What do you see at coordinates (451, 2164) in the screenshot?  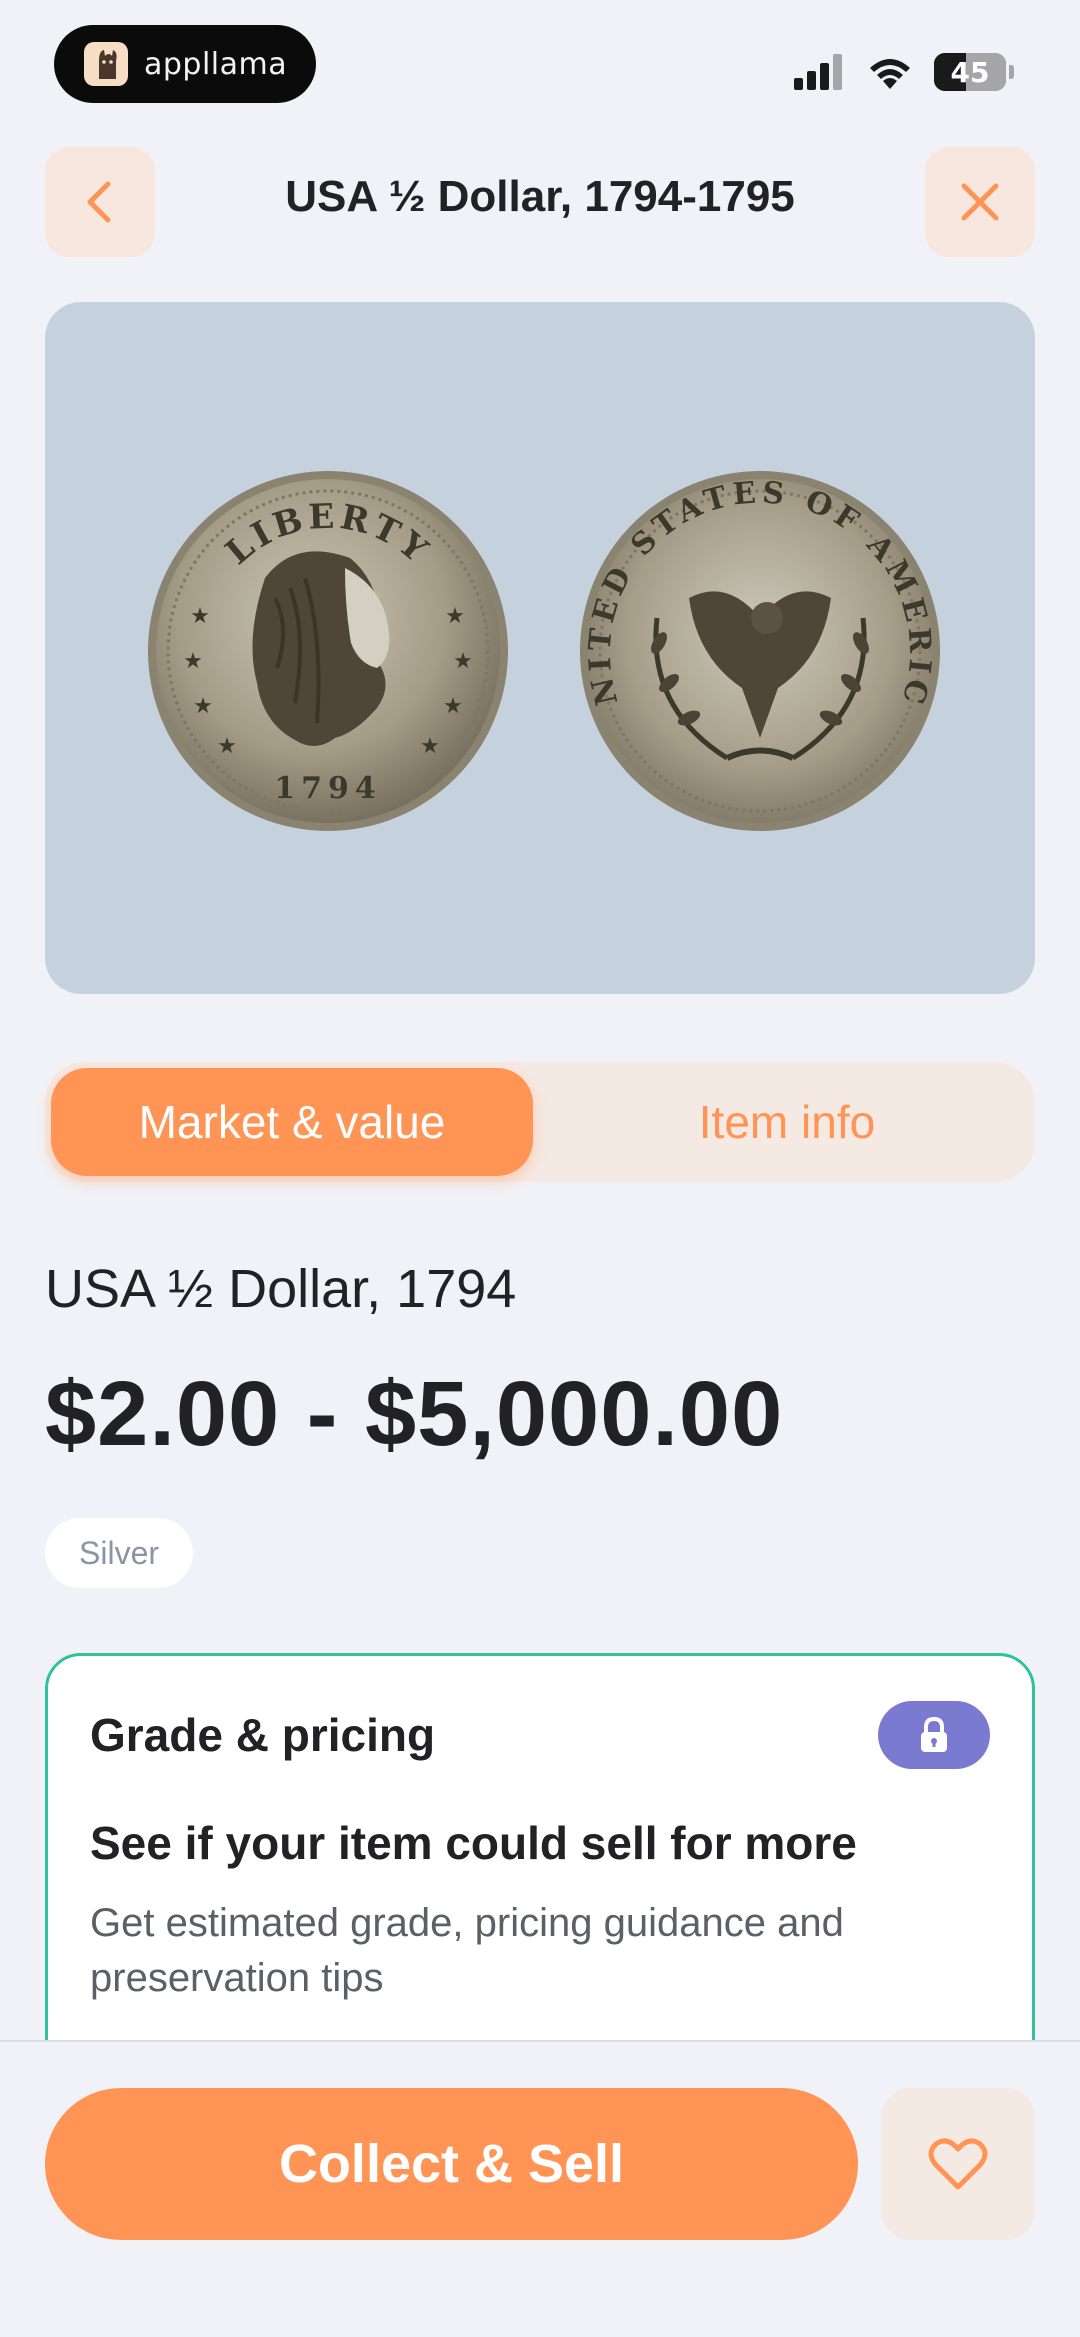 I see `collect-sell-button: Collect & Sell` at bounding box center [451, 2164].